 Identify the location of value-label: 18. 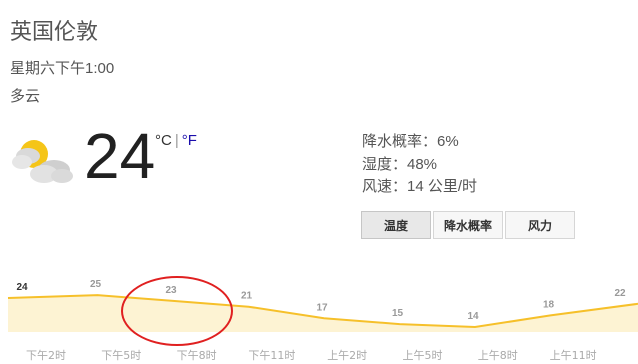
(549, 304).